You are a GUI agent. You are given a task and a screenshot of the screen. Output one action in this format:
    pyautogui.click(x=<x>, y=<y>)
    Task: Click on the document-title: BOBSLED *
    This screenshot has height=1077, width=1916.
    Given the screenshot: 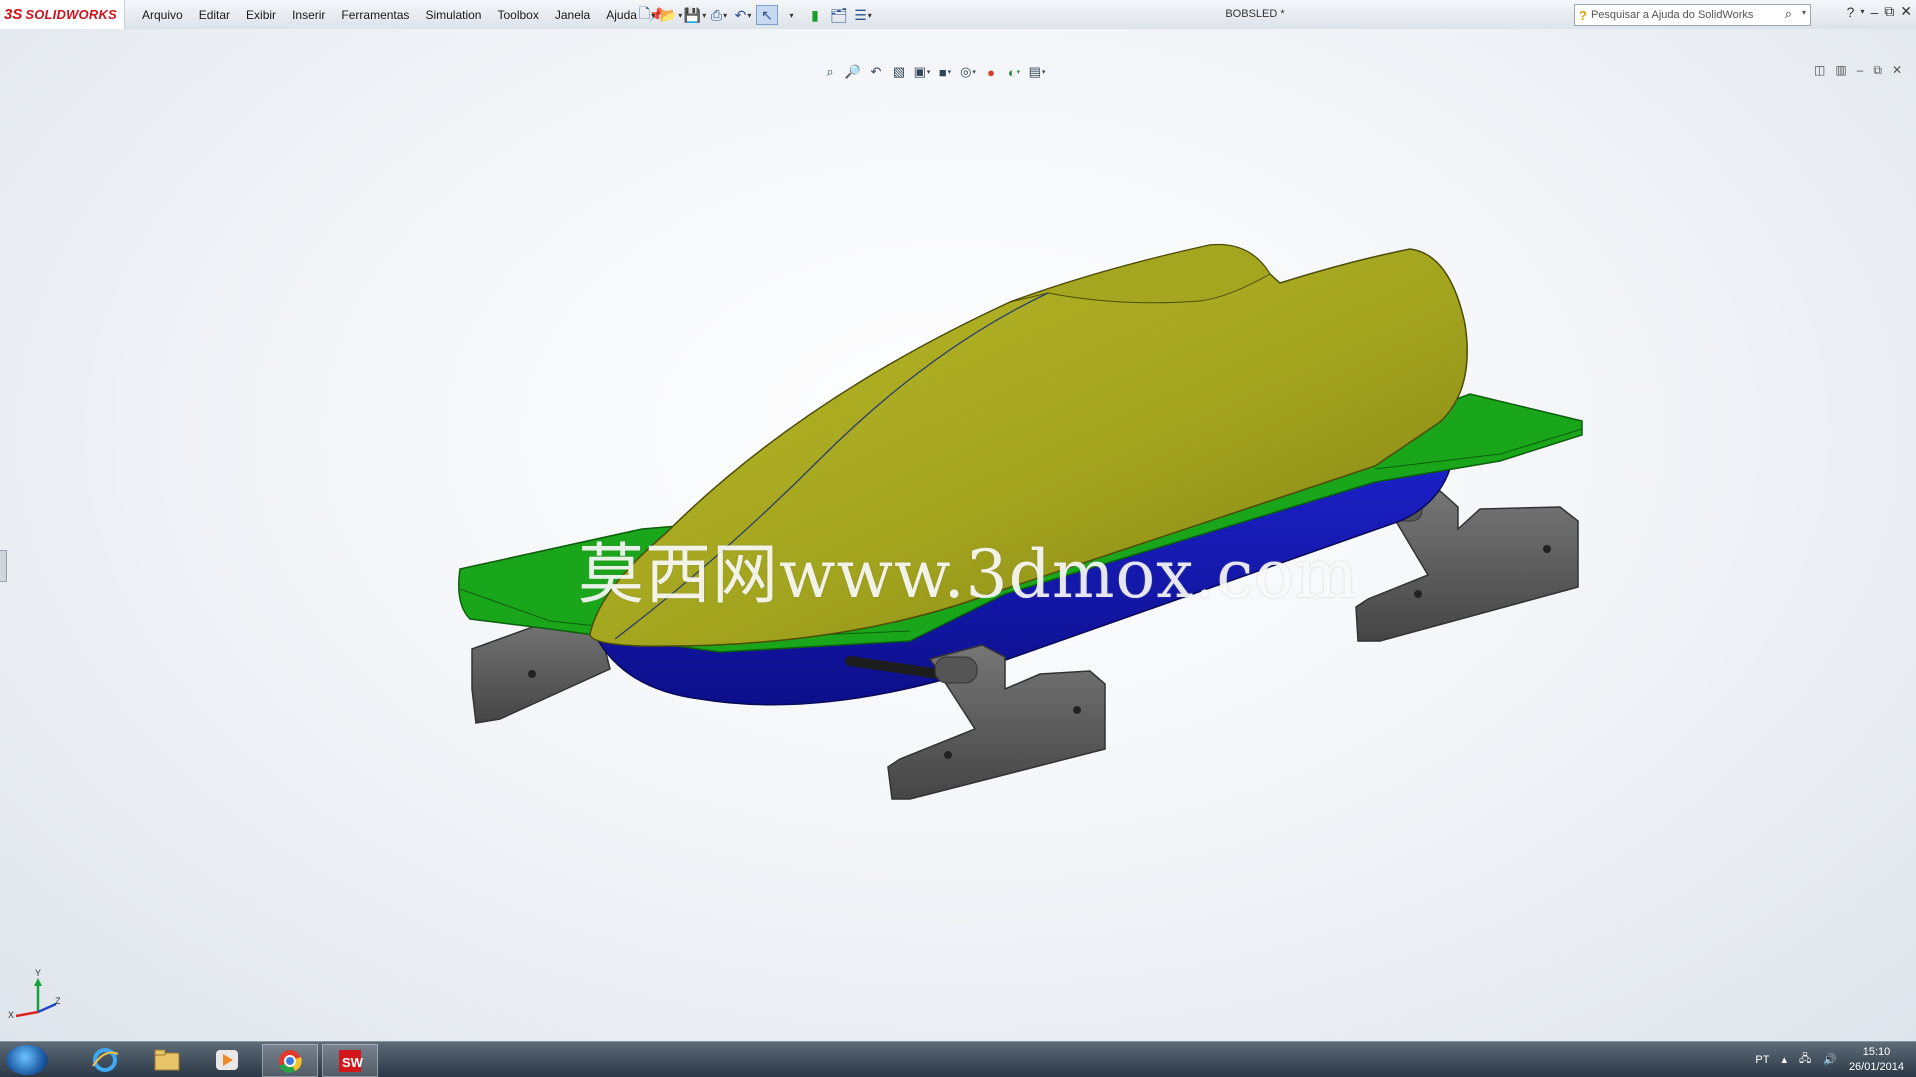 What is the action you would take?
    pyautogui.click(x=1255, y=14)
    